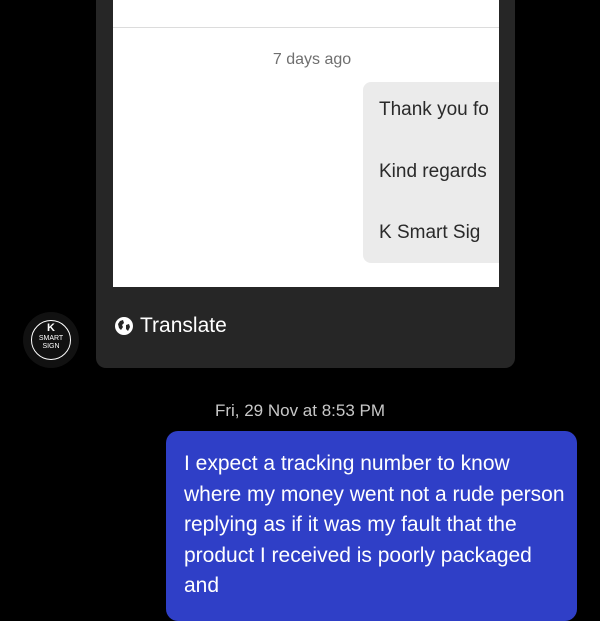  Describe the element at coordinates (300, 410) in the screenshot. I see `message-timestamp: Fri, 29 Nov at 8:53 PM` at that location.